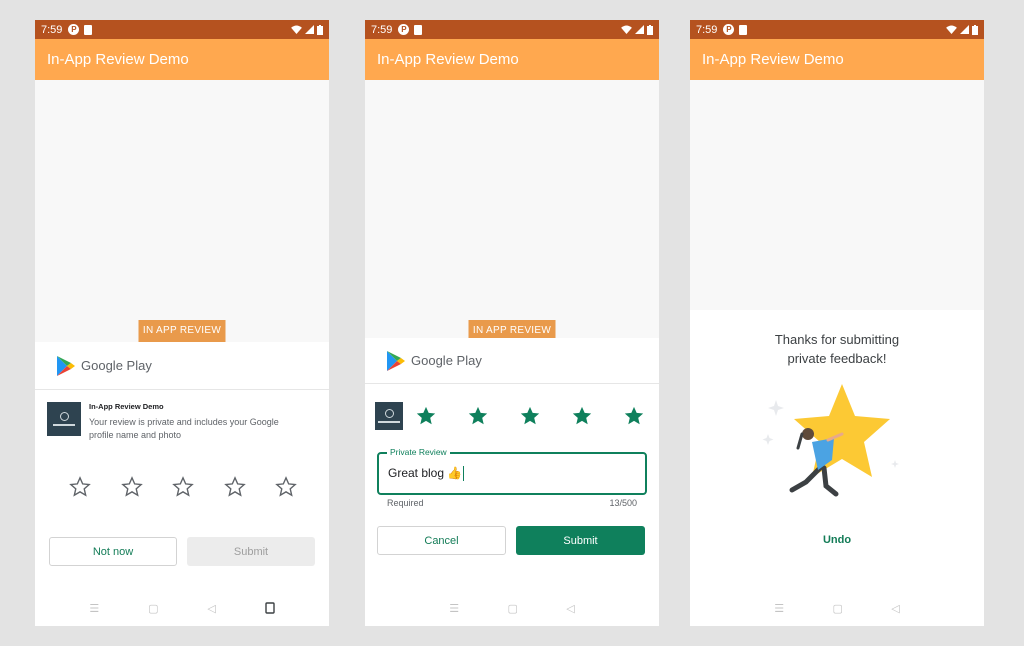 This screenshot has height=646, width=1024. What do you see at coordinates (623, 503) in the screenshot?
I see `char-counter: 13/500` at bounding box center [623, 503].